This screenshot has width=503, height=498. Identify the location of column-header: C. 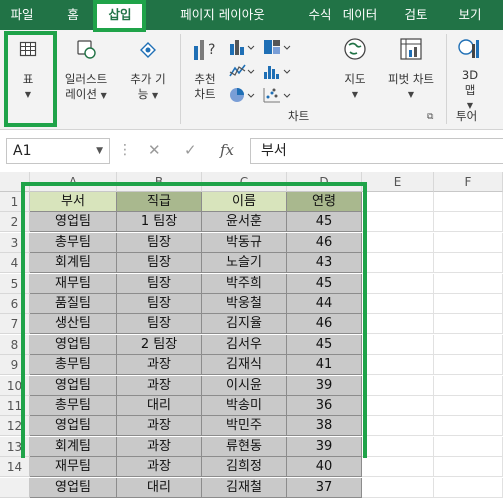
(244, 182).